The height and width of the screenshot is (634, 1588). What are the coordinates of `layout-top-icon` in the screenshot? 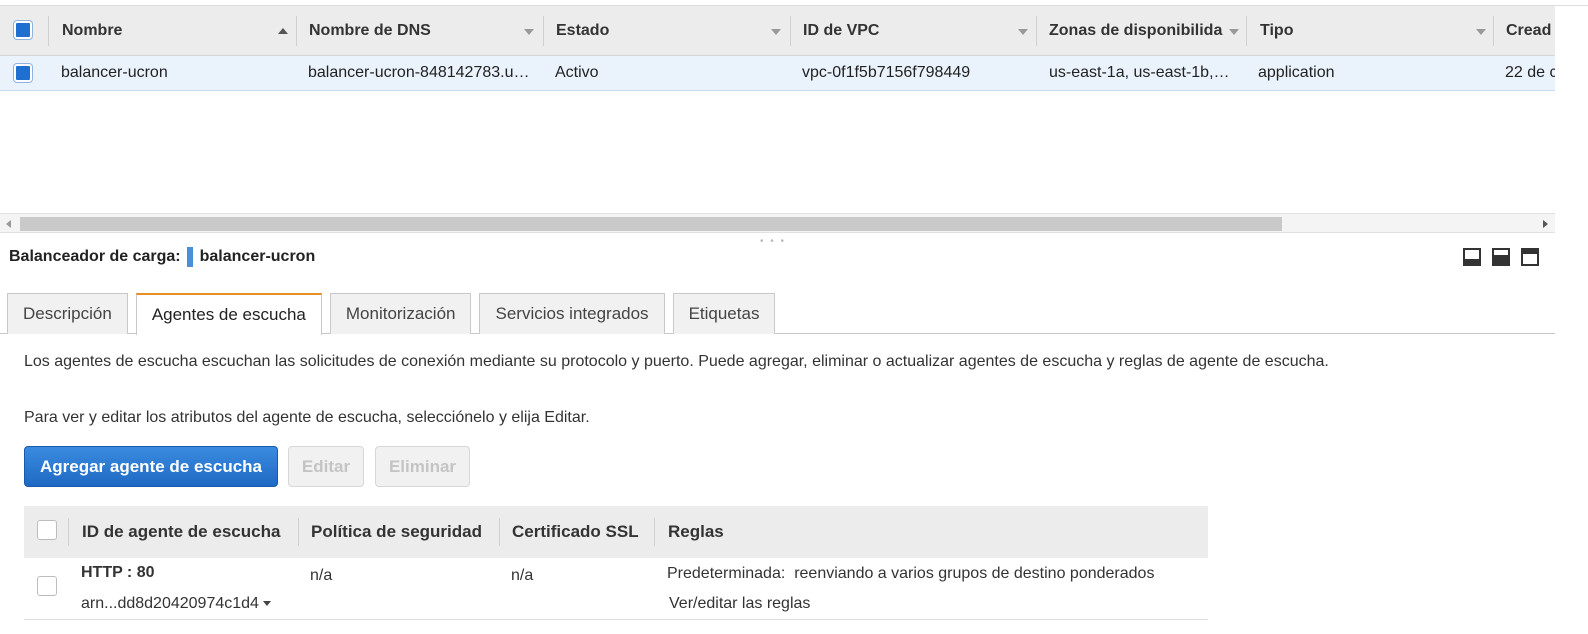 It's located at (1530, 257).